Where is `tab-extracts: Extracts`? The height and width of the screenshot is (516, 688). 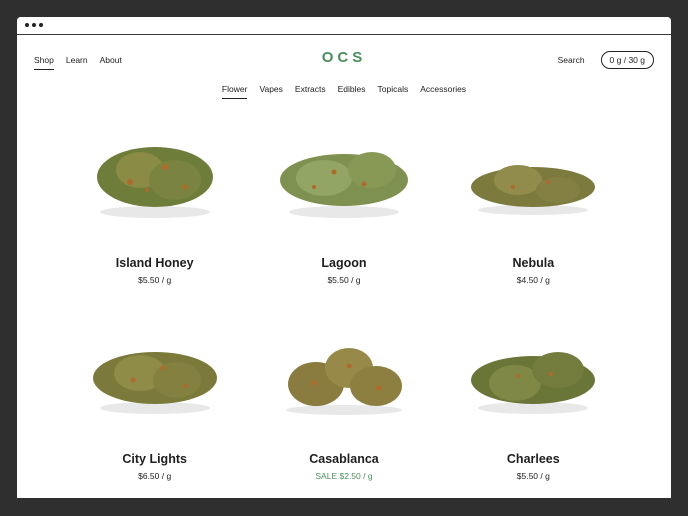
tab-extracts: Extracts is located at coordinates (310, 89).